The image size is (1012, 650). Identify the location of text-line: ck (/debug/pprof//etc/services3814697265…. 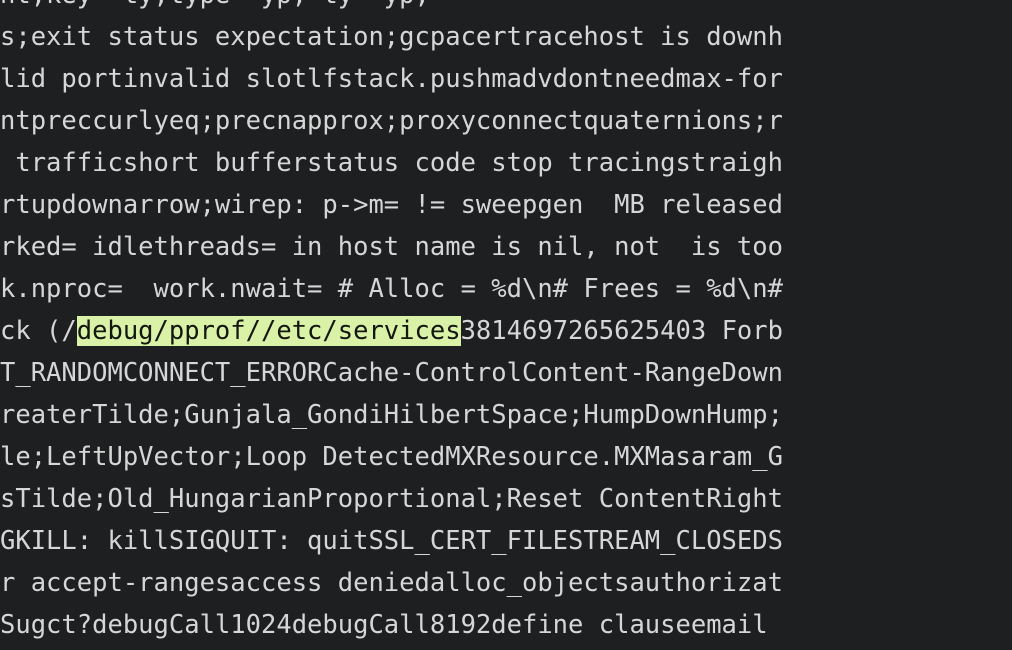
(506, 331).